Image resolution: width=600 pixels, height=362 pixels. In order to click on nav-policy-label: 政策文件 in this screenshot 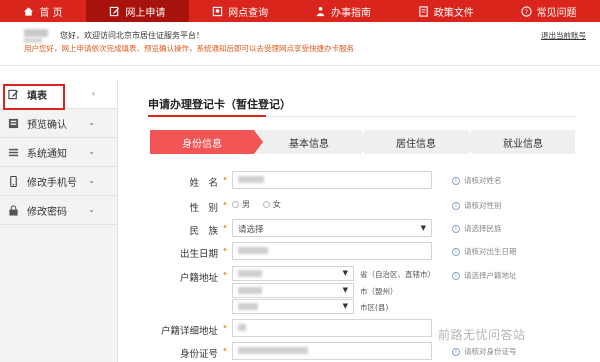, I will do `click(453, 13)`.